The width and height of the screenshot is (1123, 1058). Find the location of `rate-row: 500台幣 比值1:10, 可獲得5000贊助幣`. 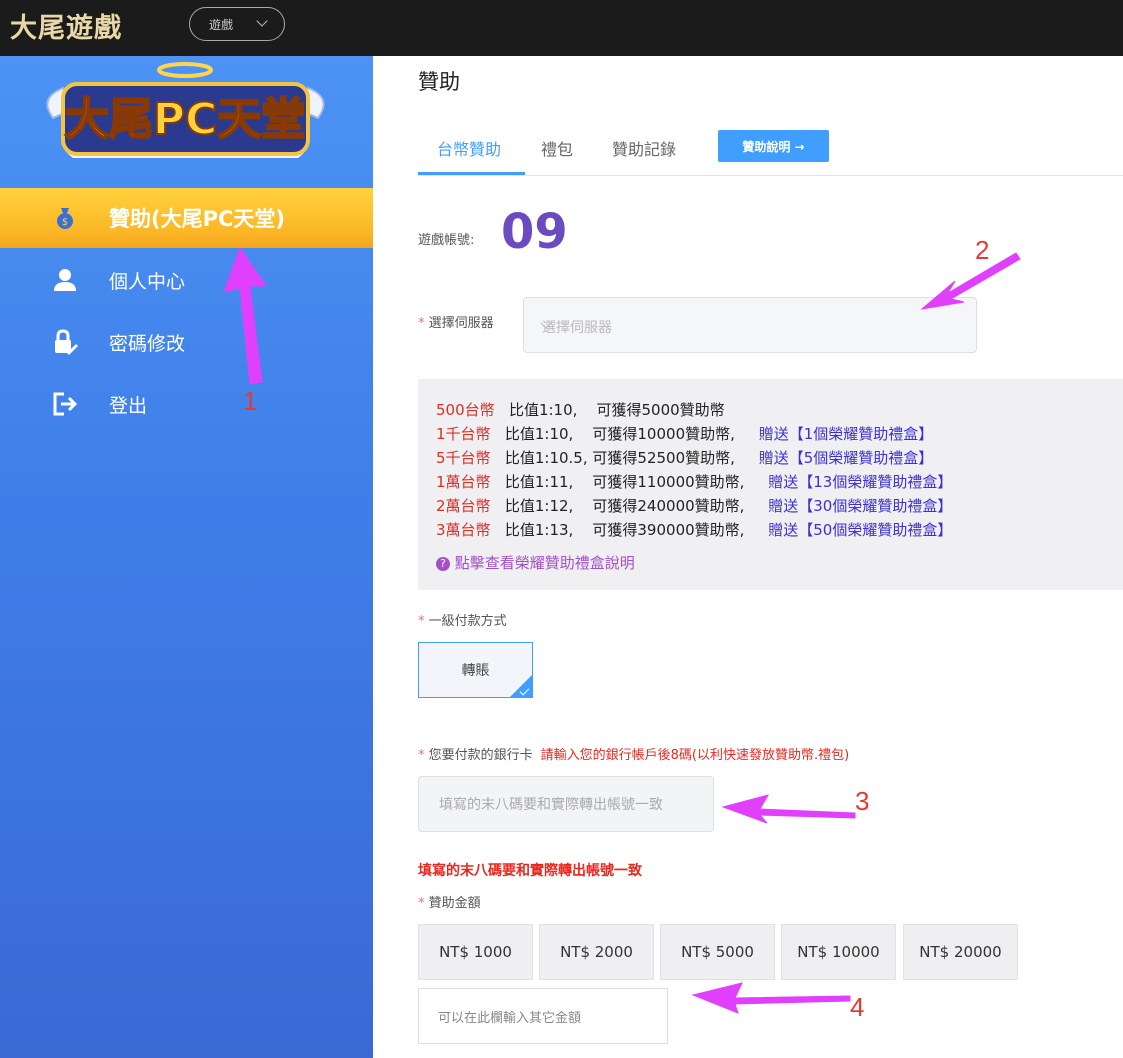

rate-row: 500台幣 比值1:10, 可獲得5000贊助幣 is located at coordinates (580, 411).